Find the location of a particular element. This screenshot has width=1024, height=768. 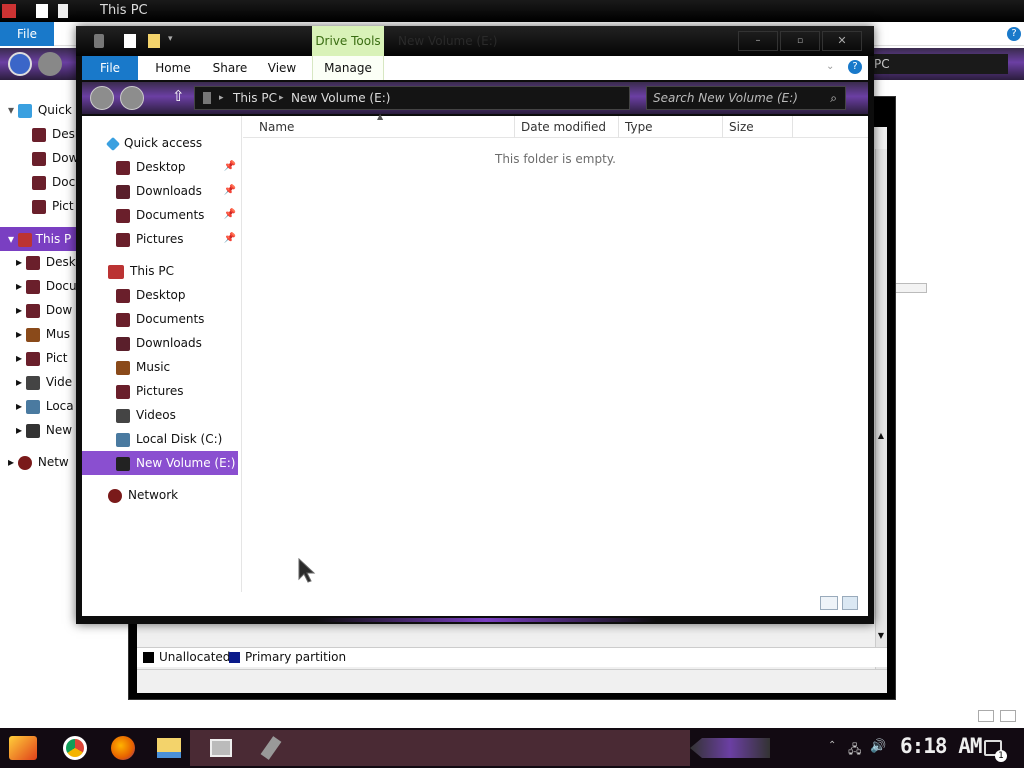

nav-item-pc-documents: Documents is located at coordinates (170, 319).